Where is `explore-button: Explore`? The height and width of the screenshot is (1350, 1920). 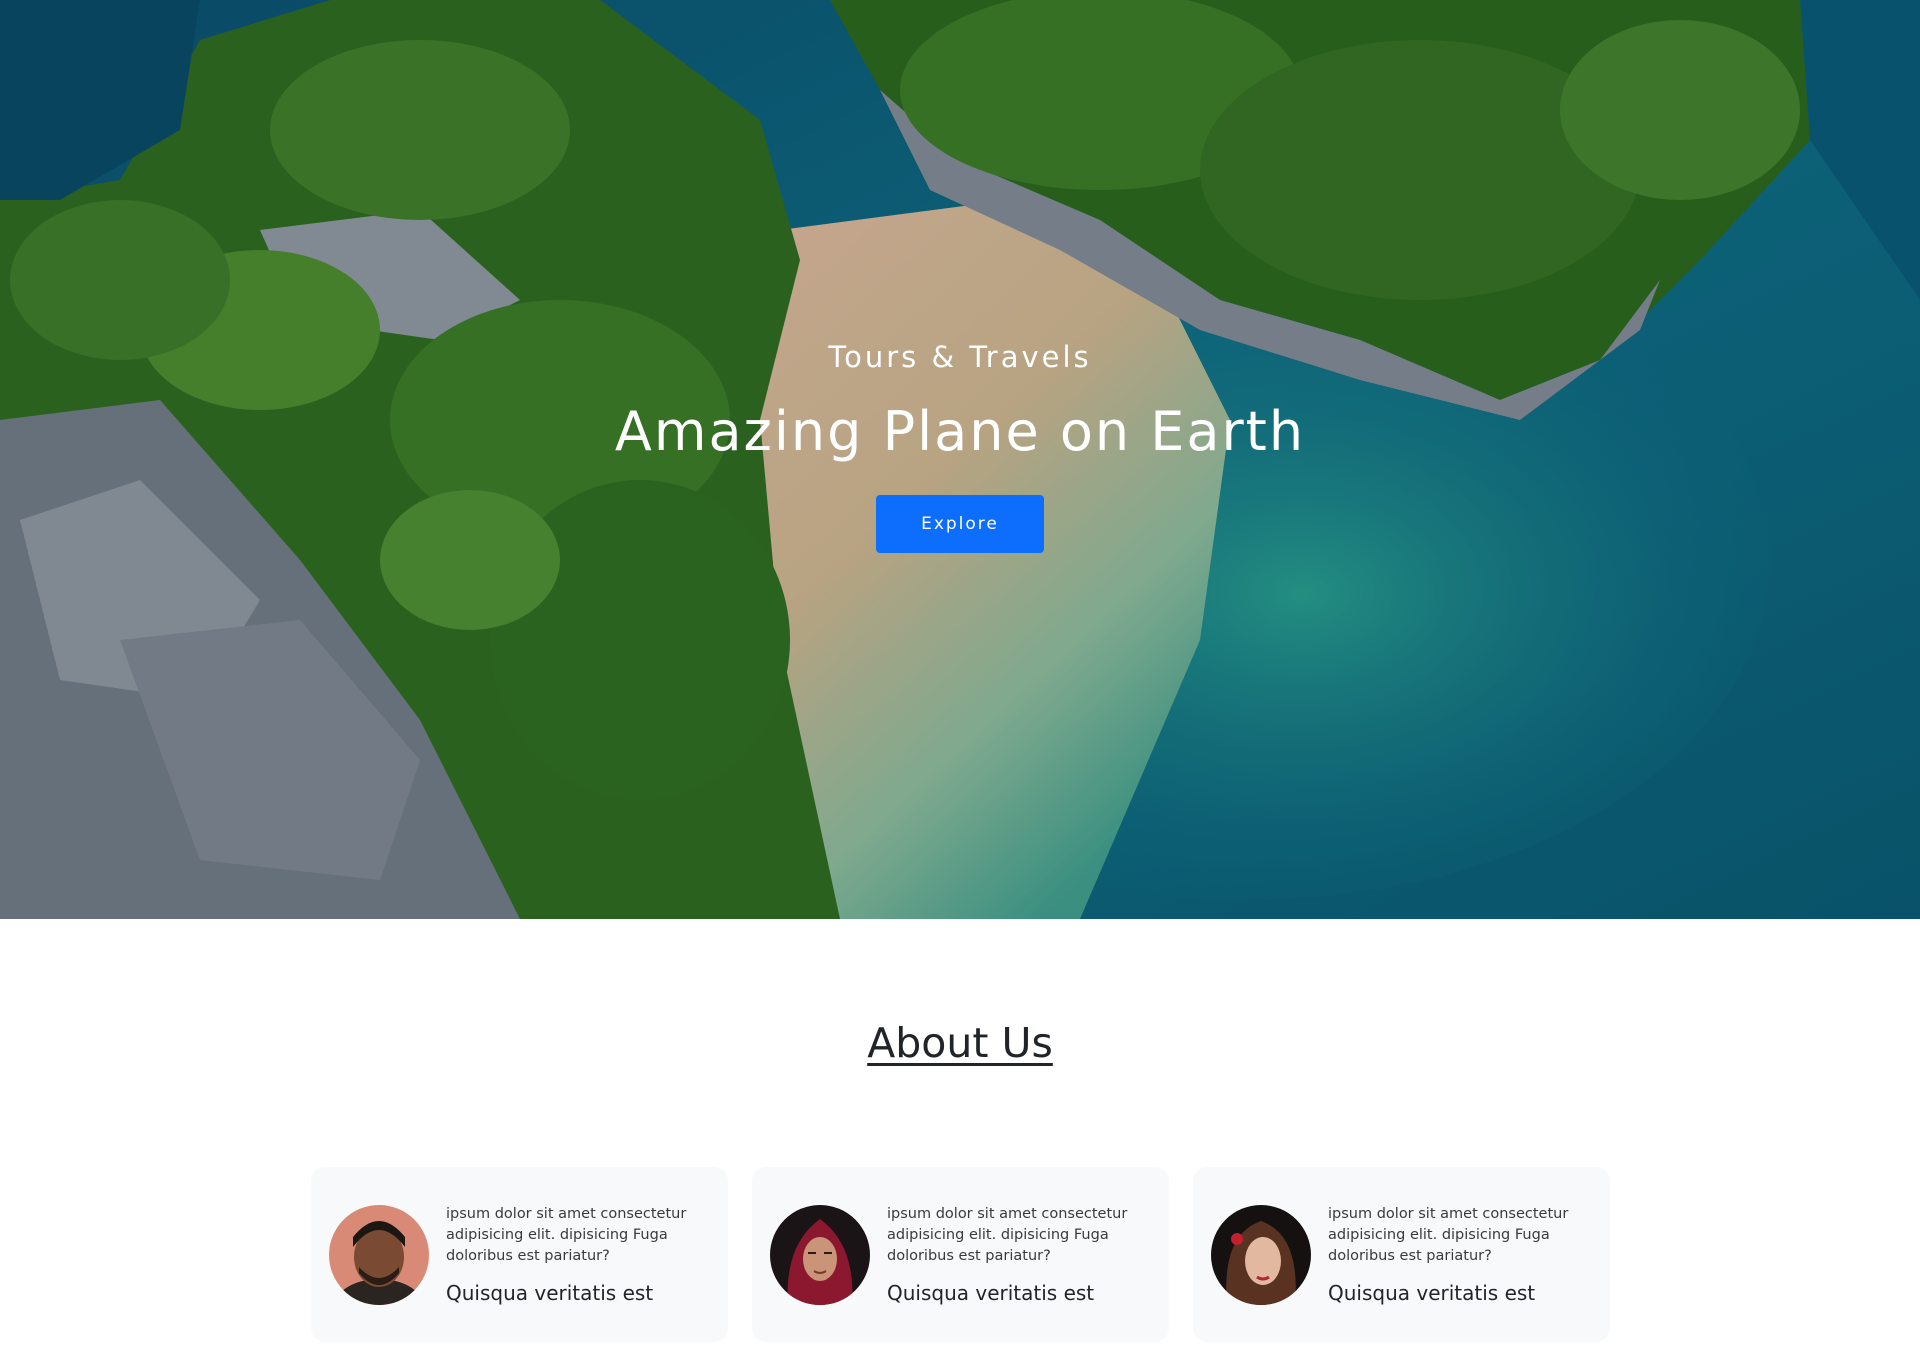
explore-button: Explore is located at coordinates (960, 524).